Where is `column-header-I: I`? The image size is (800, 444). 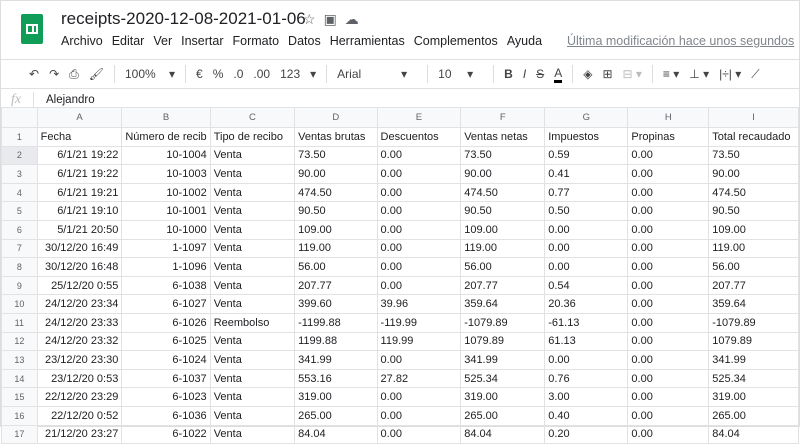 column-header-I: I is located at coordinates (753, 117).